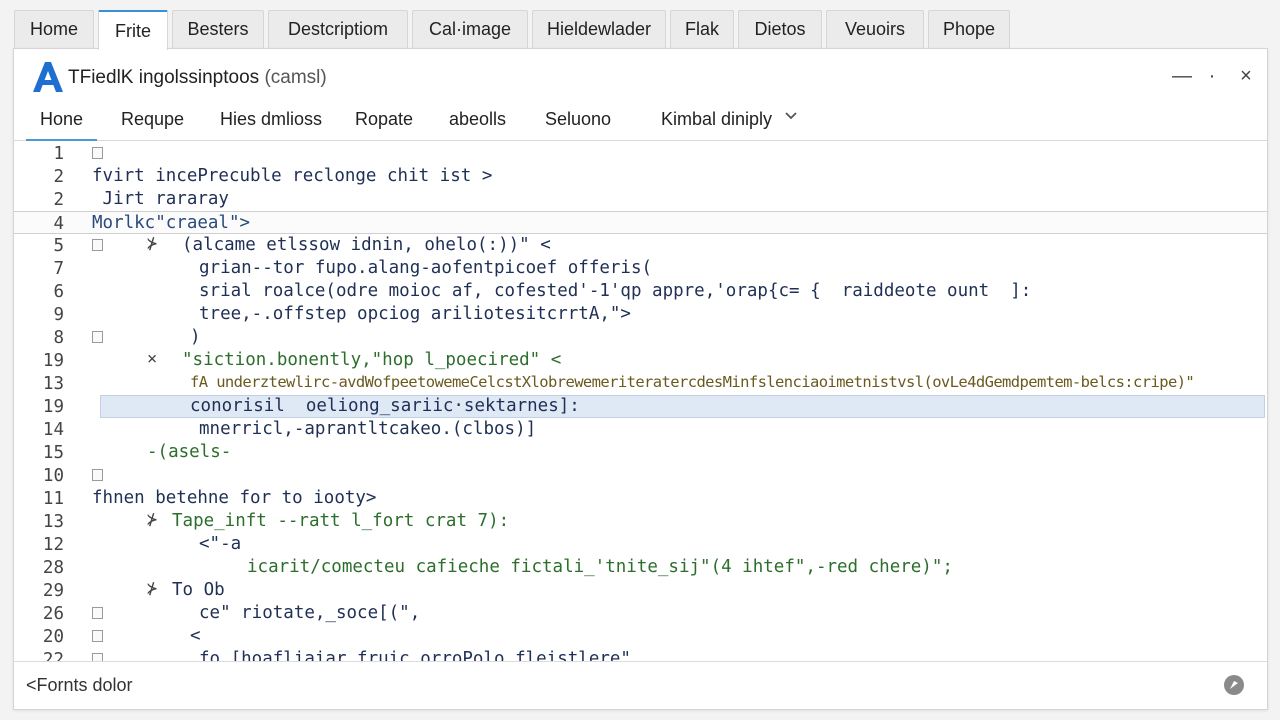  I want to click on line-number: 20, so click(53, 637).